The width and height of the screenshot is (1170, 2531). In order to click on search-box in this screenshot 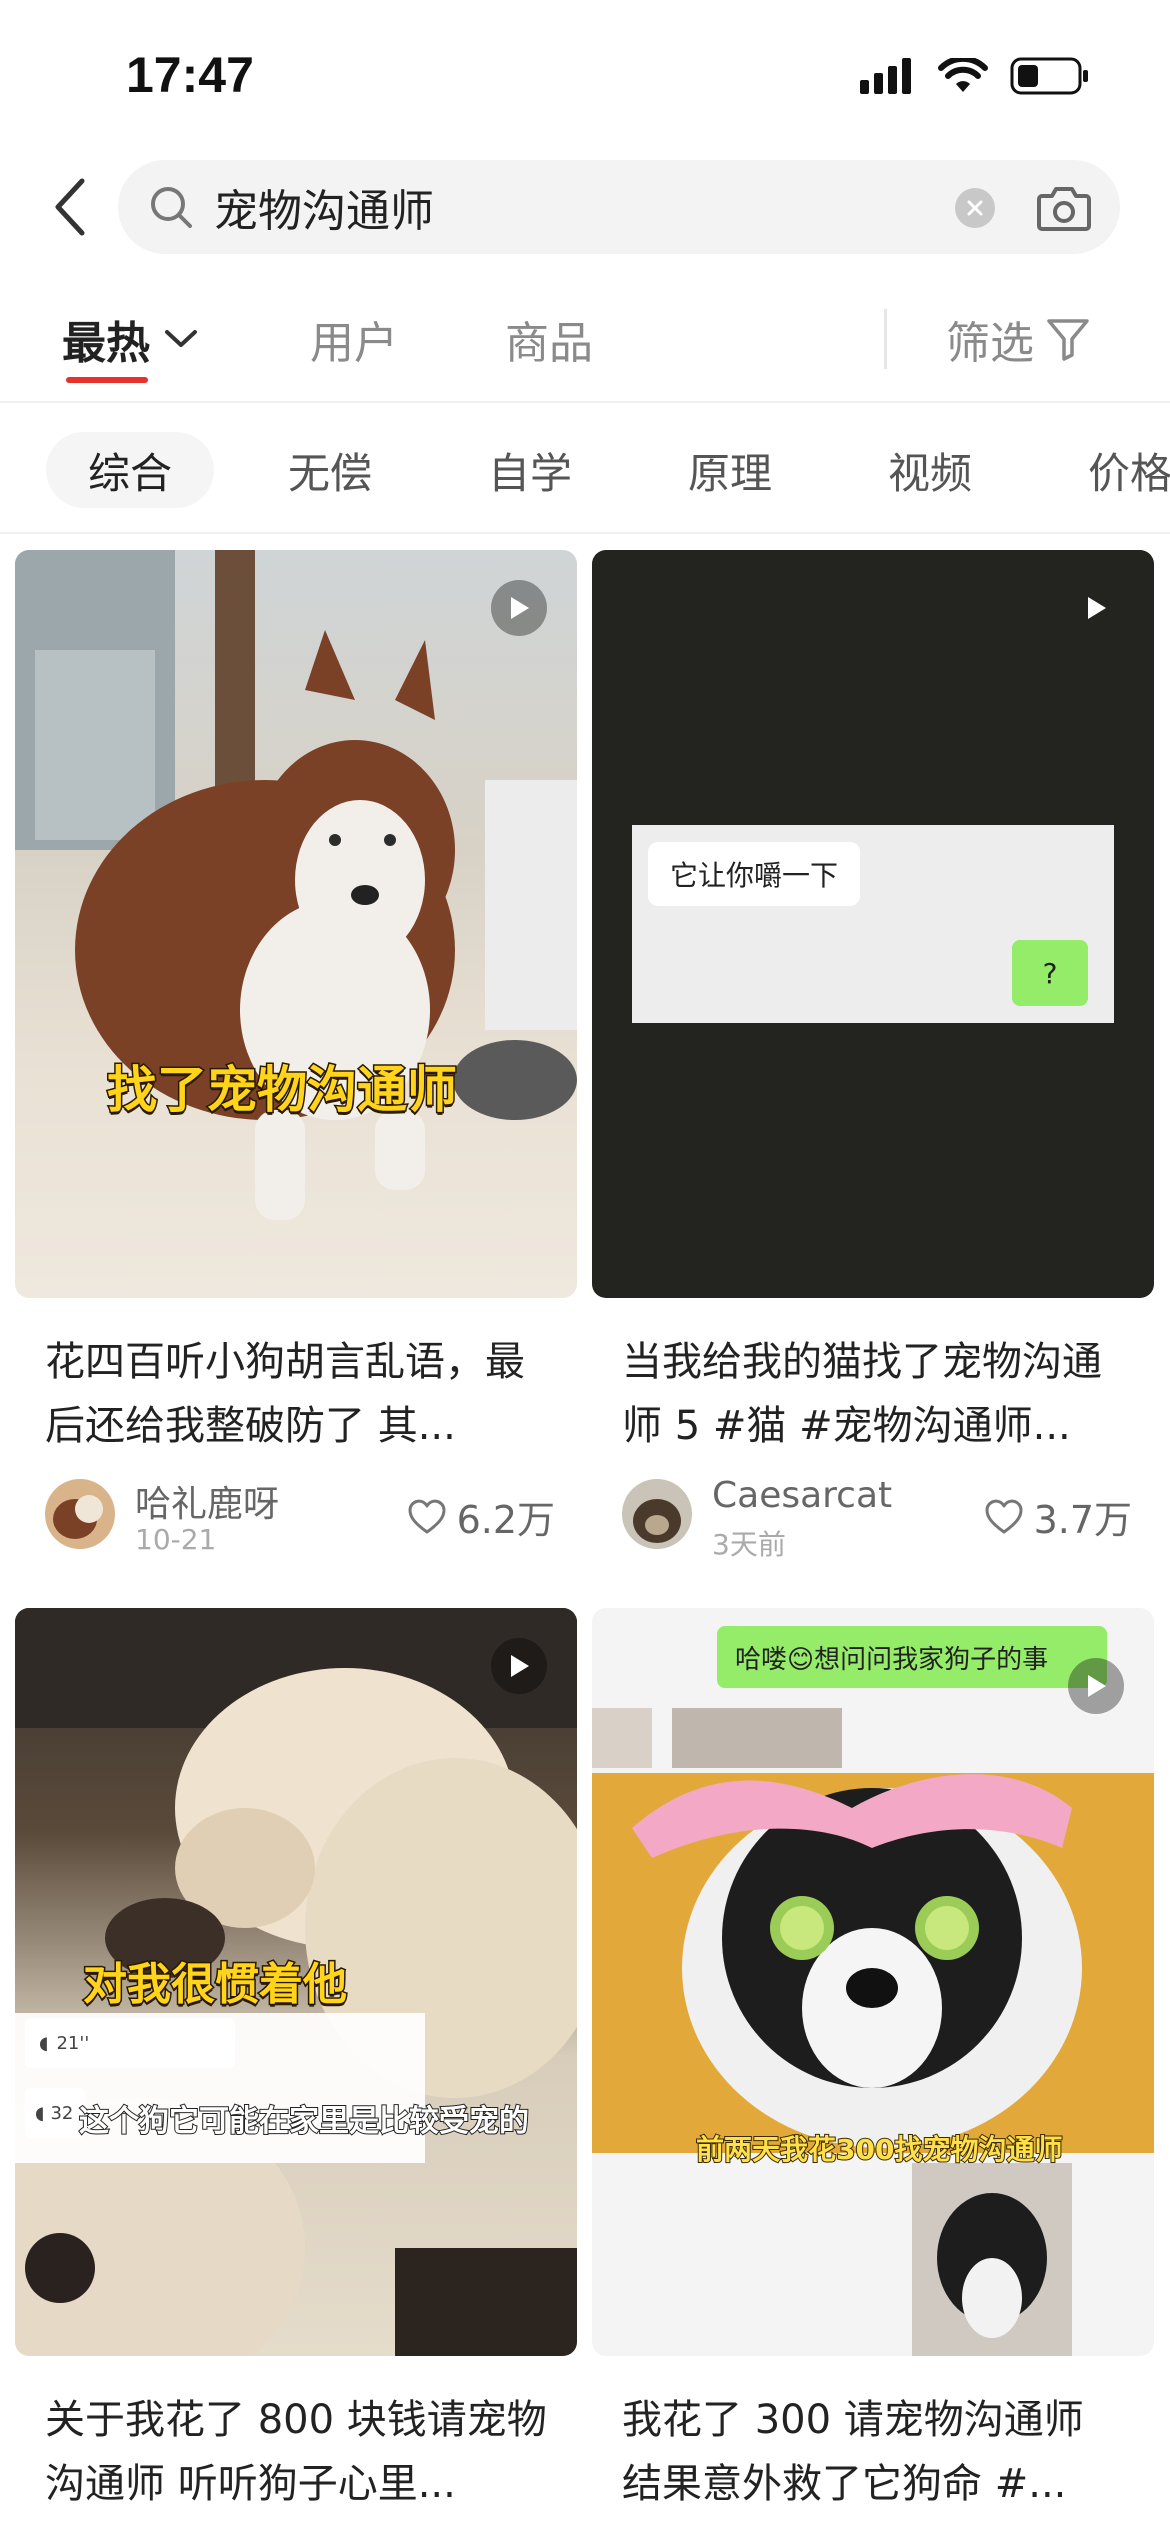, I will do `click(619, 207)`.